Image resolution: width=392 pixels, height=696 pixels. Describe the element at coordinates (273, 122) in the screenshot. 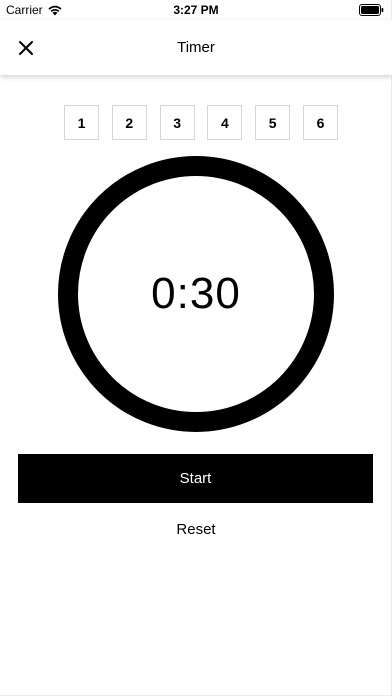

I see `preset-button-5: 5` at that location.